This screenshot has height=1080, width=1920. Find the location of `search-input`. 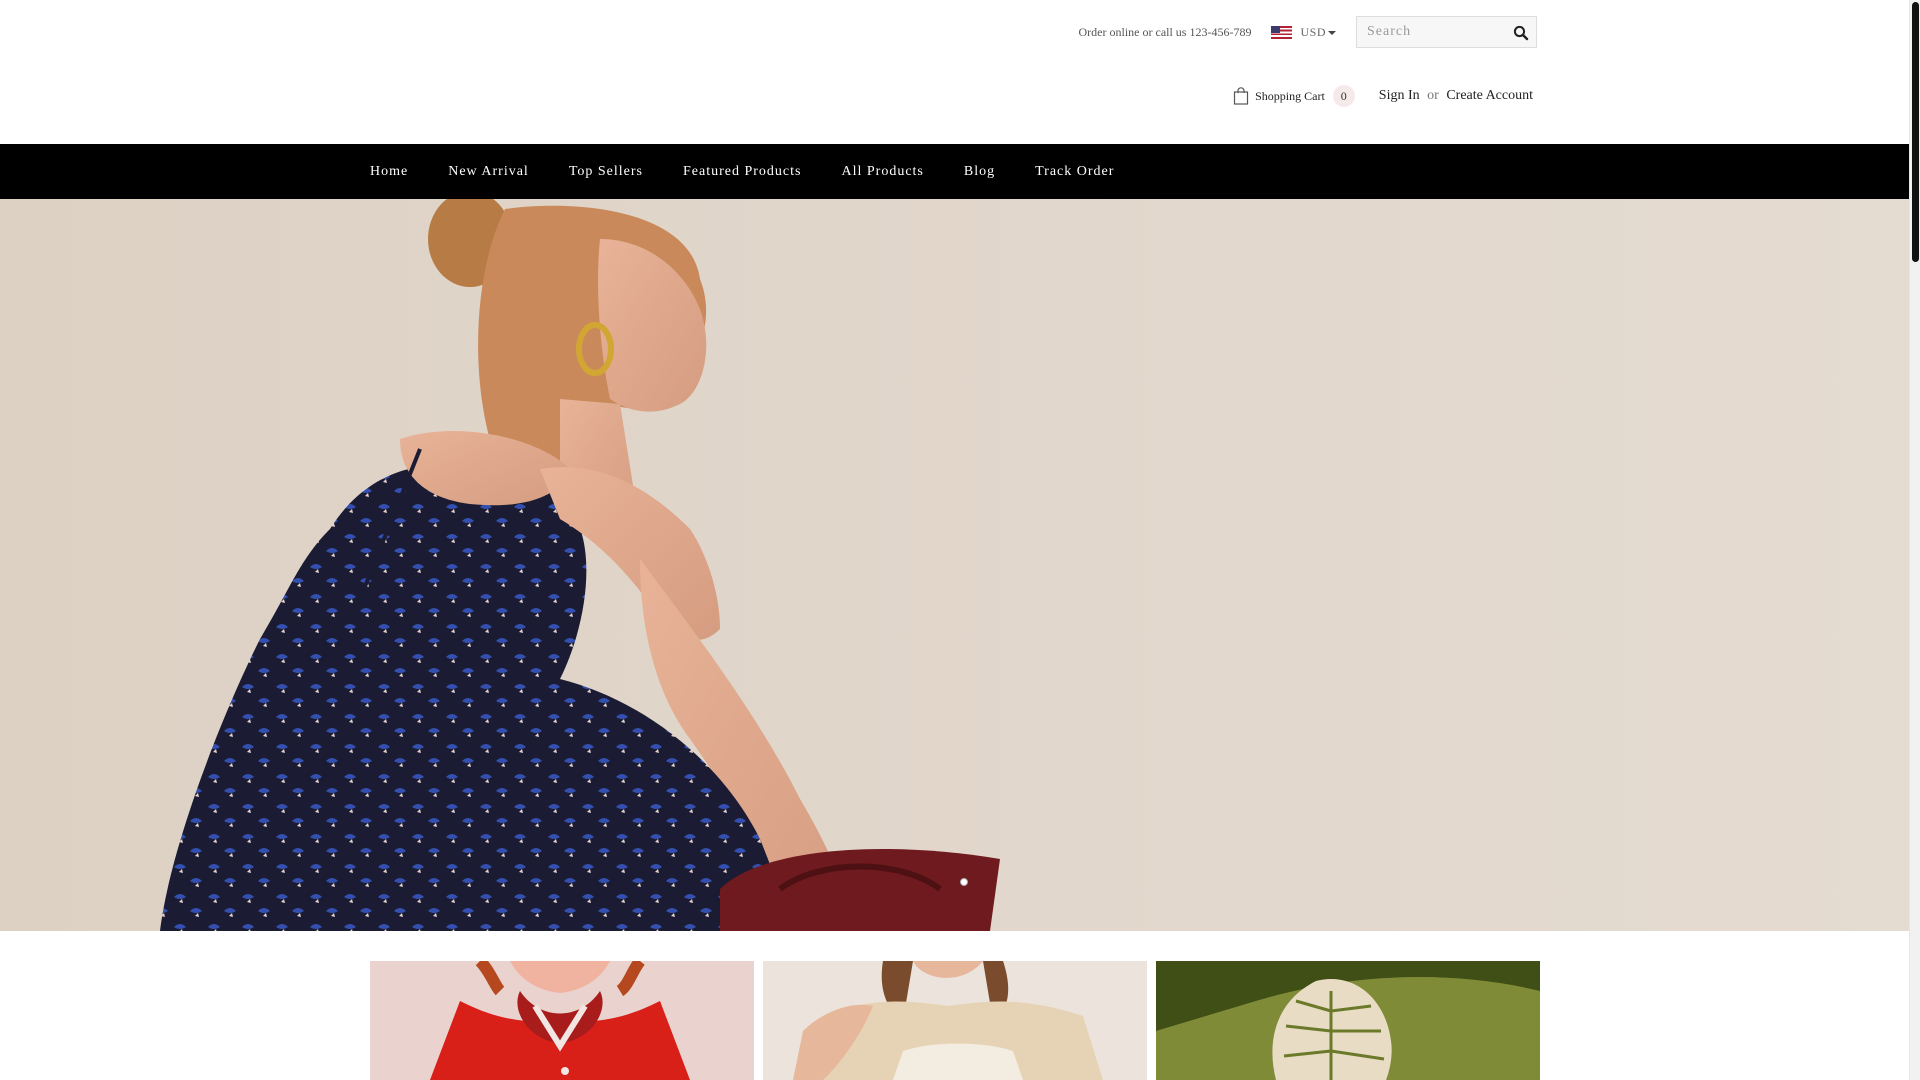

search-input is located at coordinates (1432, 32).